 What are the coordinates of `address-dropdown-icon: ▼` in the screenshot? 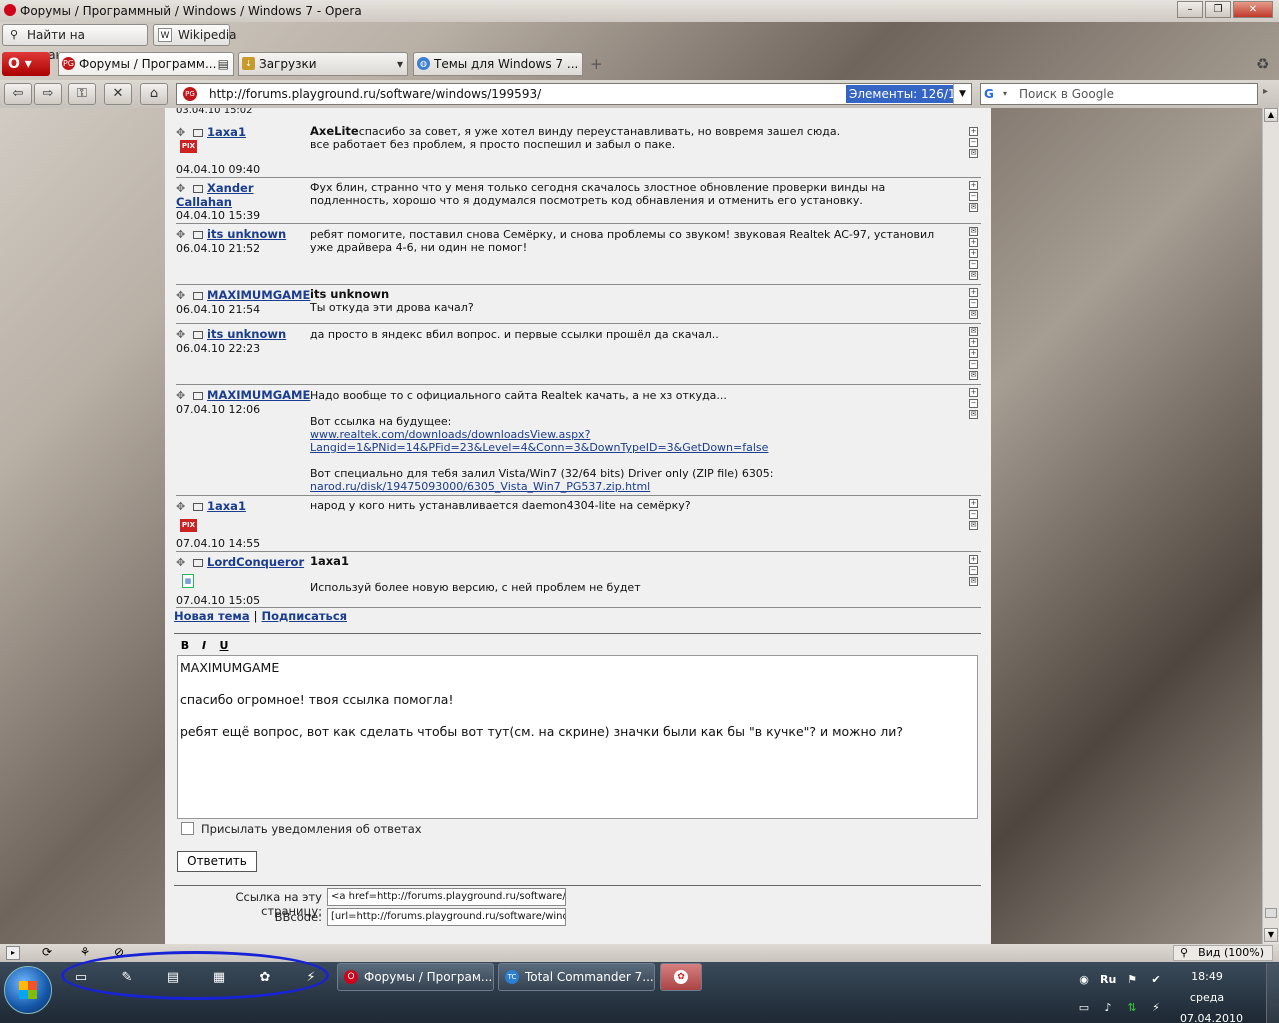 It's located at (962, 94).